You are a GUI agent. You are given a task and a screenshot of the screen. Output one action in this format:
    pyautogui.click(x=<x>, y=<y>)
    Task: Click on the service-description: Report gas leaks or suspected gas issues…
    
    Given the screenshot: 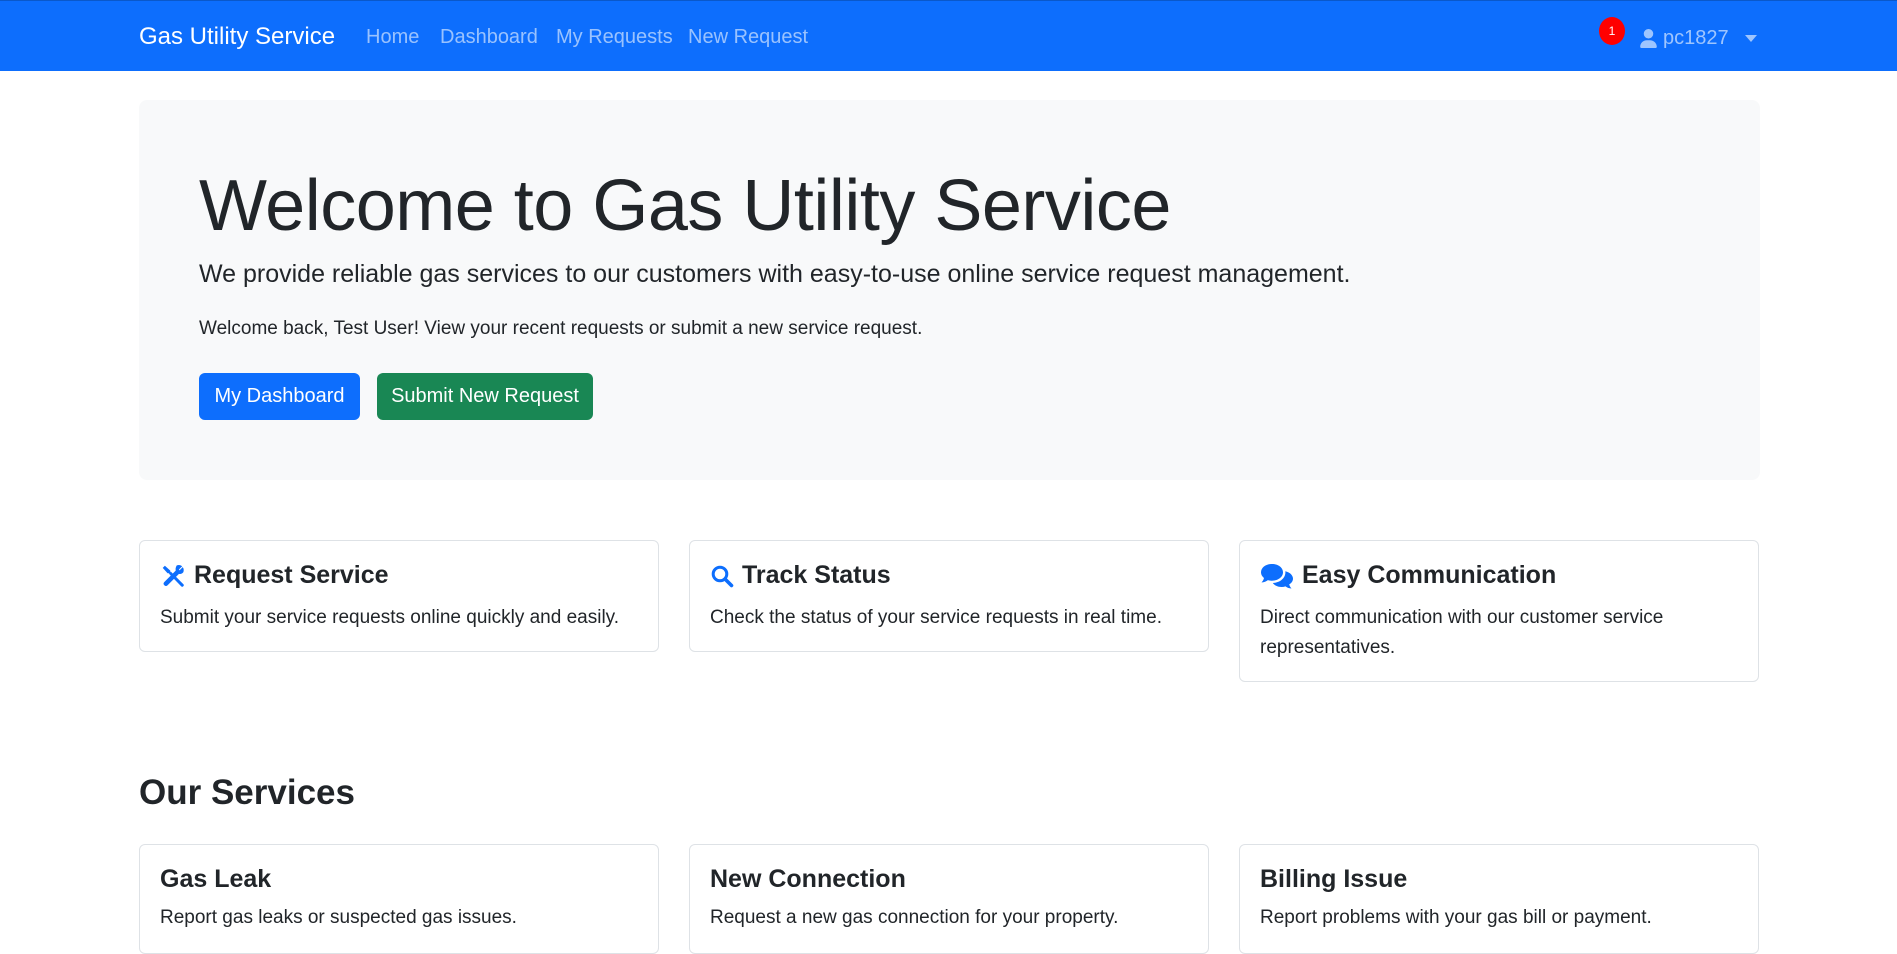 What is the action you would take?
    pyautogui.click(x=338, y=917)
    